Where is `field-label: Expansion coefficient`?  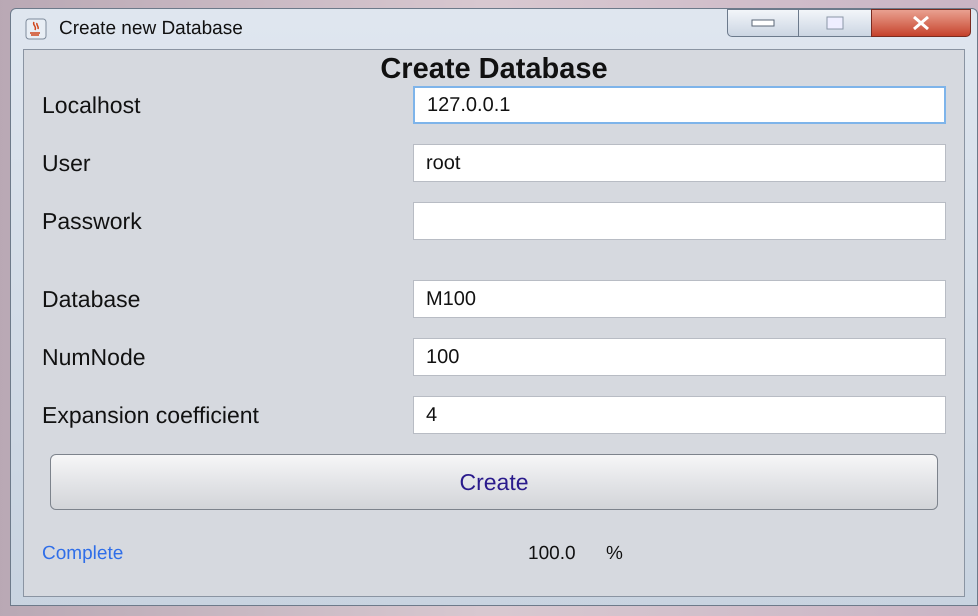 field-label: Expansion coefficient is located at coordinates (151, 415).